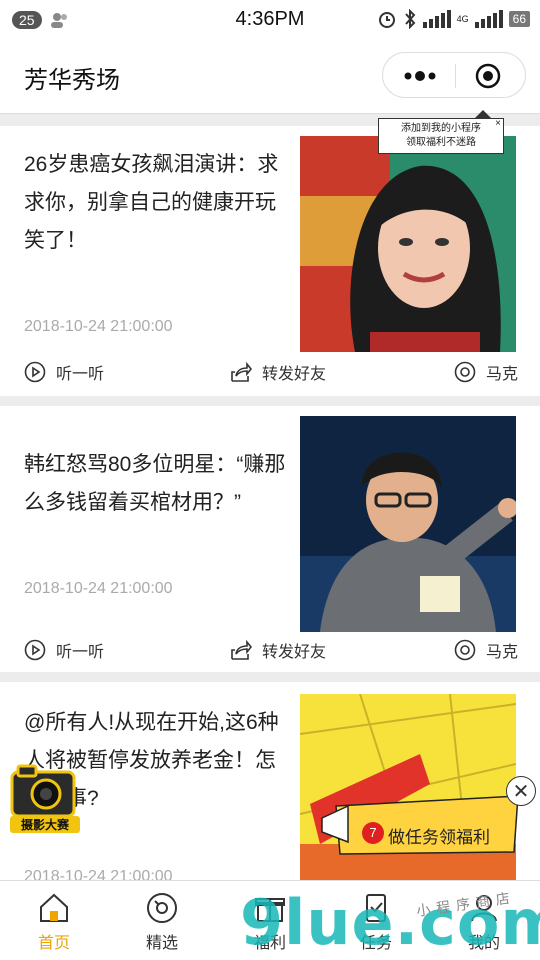 Image resolution: width=540 pixels, height=960 pixels. Describe the element at coordinates (162, 908) in the screenshot. I see `disc-icon` at that location.